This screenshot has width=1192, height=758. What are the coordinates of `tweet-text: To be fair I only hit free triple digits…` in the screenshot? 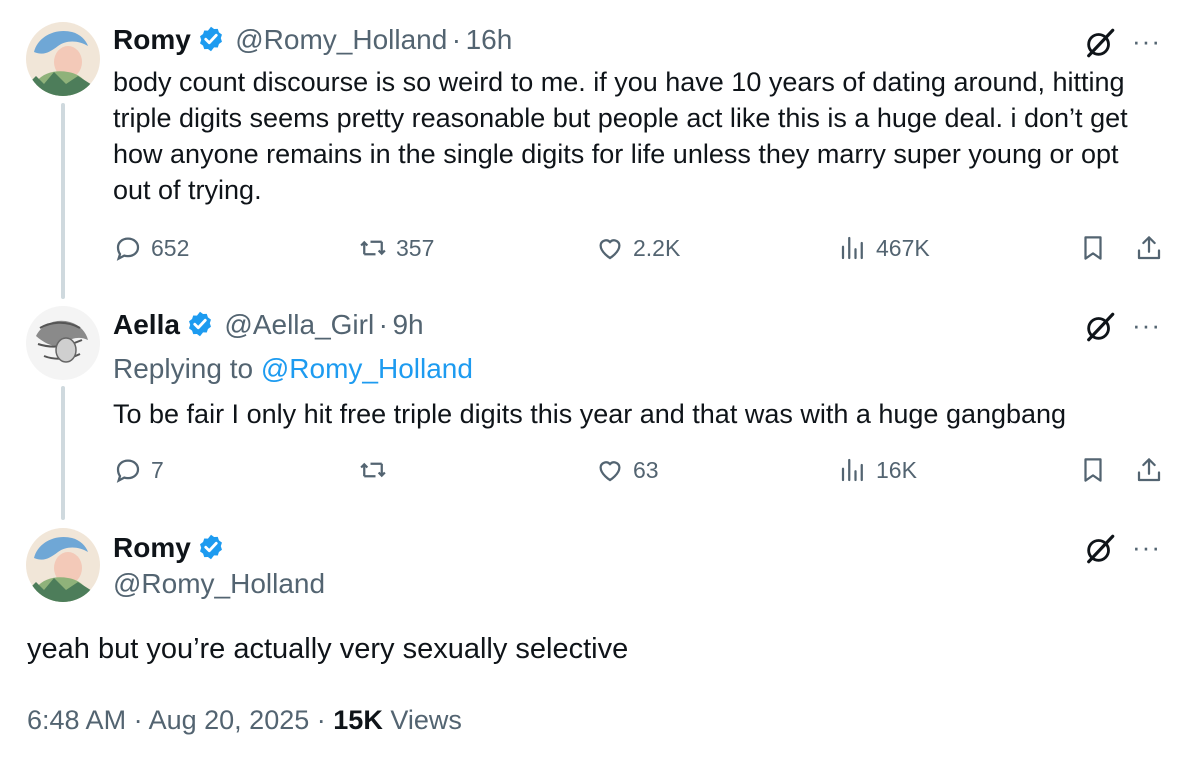 It's located at (590, 414).